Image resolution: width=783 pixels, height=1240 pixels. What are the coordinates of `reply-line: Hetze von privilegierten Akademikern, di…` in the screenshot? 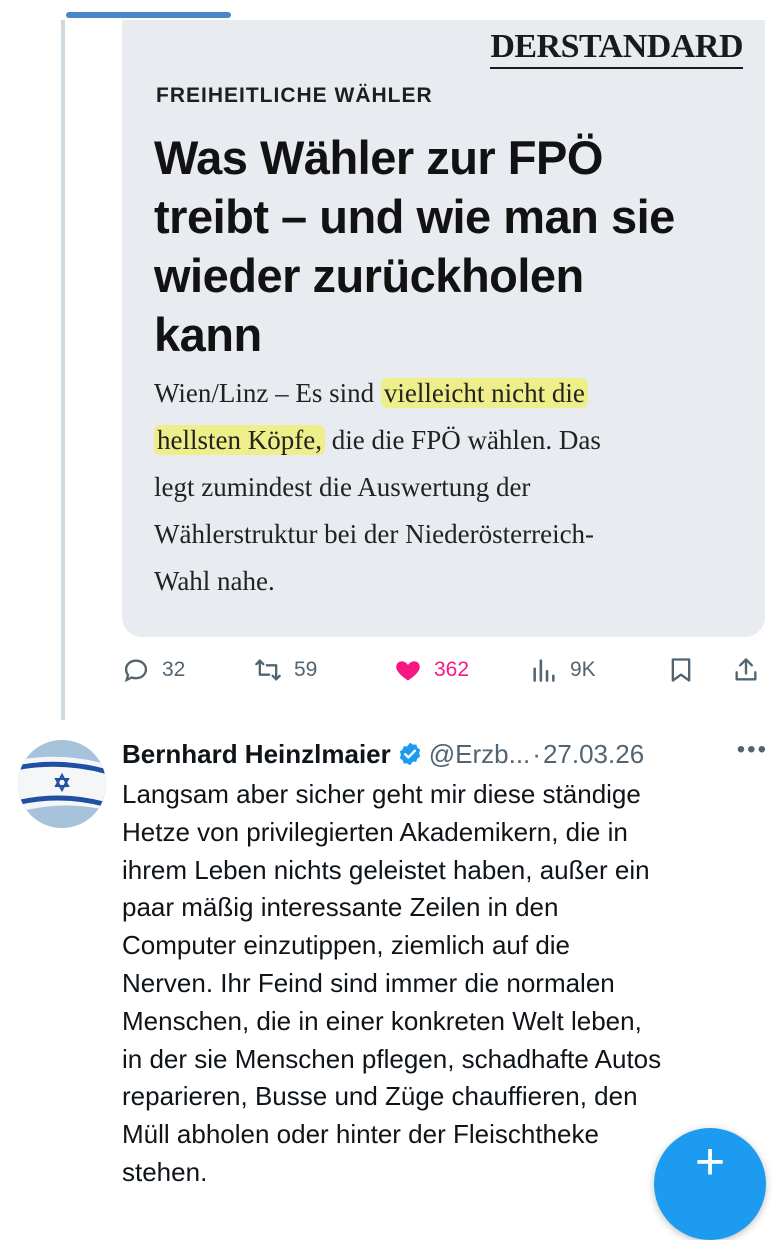 It's located at (375, 831).